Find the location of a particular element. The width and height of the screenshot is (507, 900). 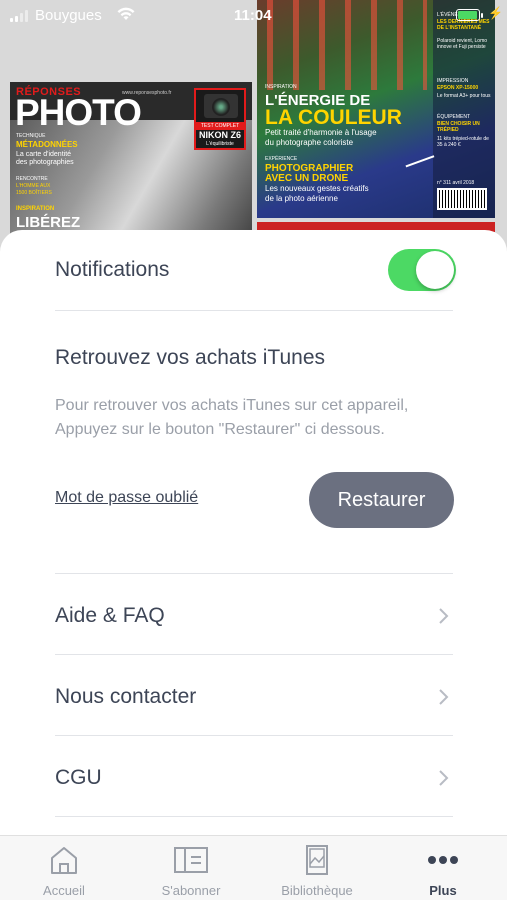

cover-headline-2: LA COULEUR is located at coordinates (333, 117).